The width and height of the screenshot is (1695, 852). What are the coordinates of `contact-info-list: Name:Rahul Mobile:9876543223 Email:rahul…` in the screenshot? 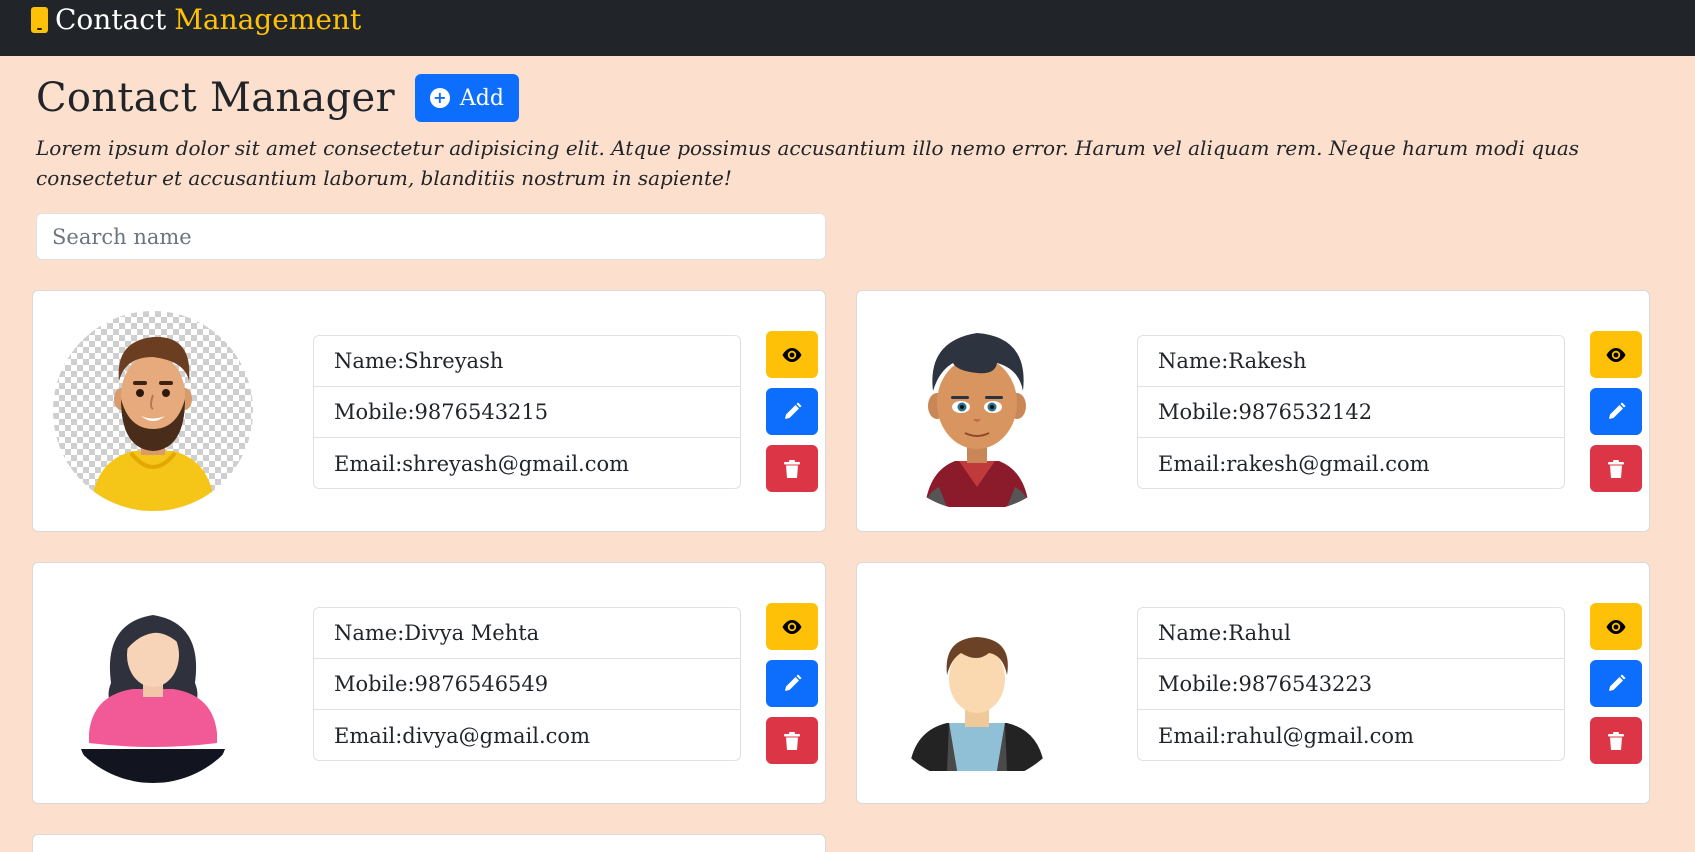 It's located at (1351, 684).